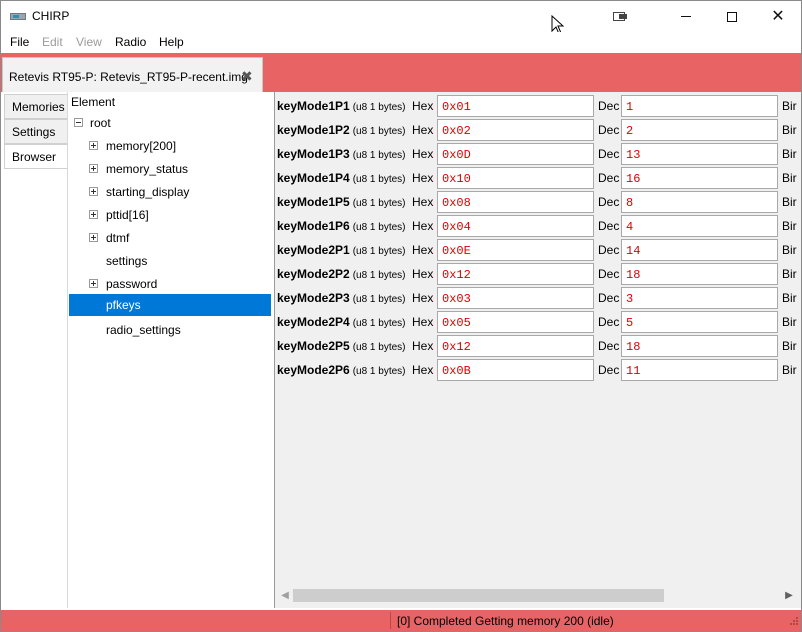 This screenshot has width=802, height=632. I want to click on dec-input: 1, so click(699, 106).